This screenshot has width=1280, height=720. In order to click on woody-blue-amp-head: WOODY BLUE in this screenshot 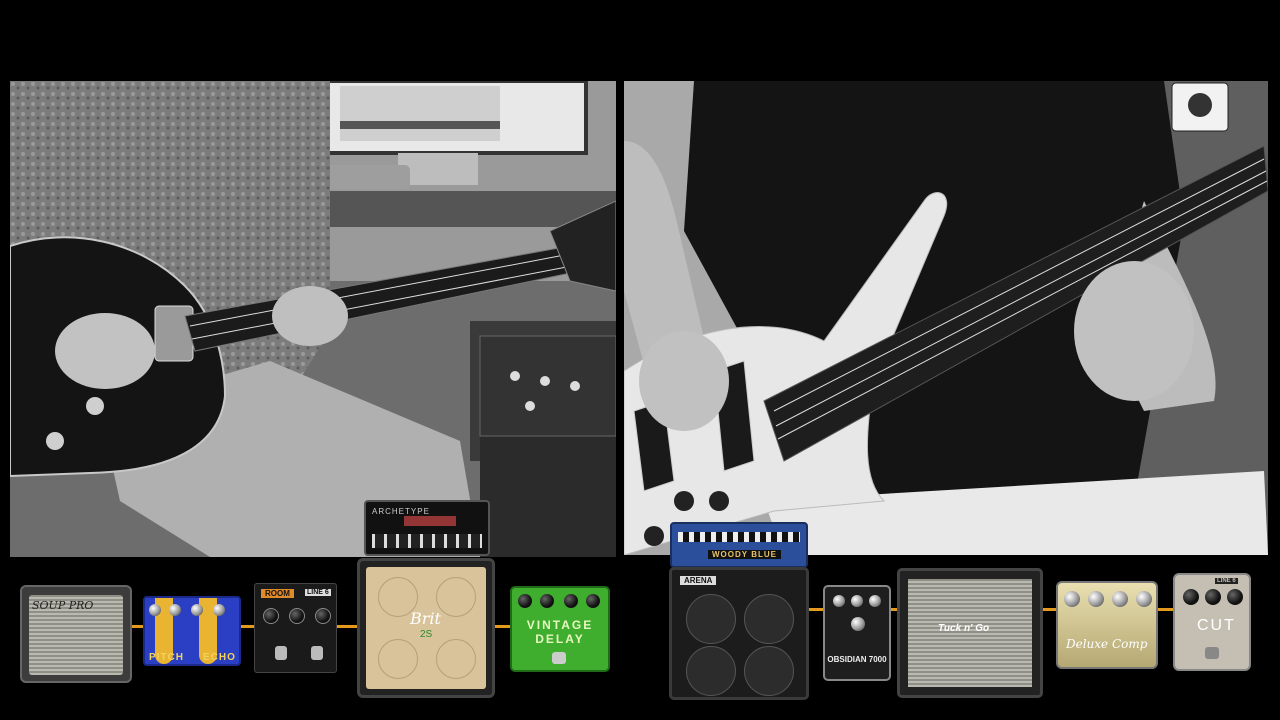, I will do `click(739, 545)`.